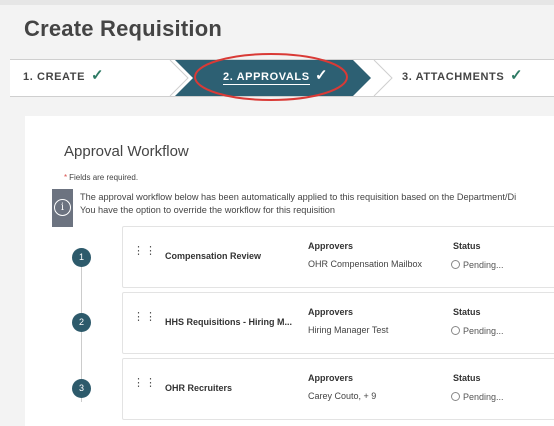  What do you see at coordinates (62, 207) in the screenshot?
I see `info-icon: i` at bounding box center [62, 207].